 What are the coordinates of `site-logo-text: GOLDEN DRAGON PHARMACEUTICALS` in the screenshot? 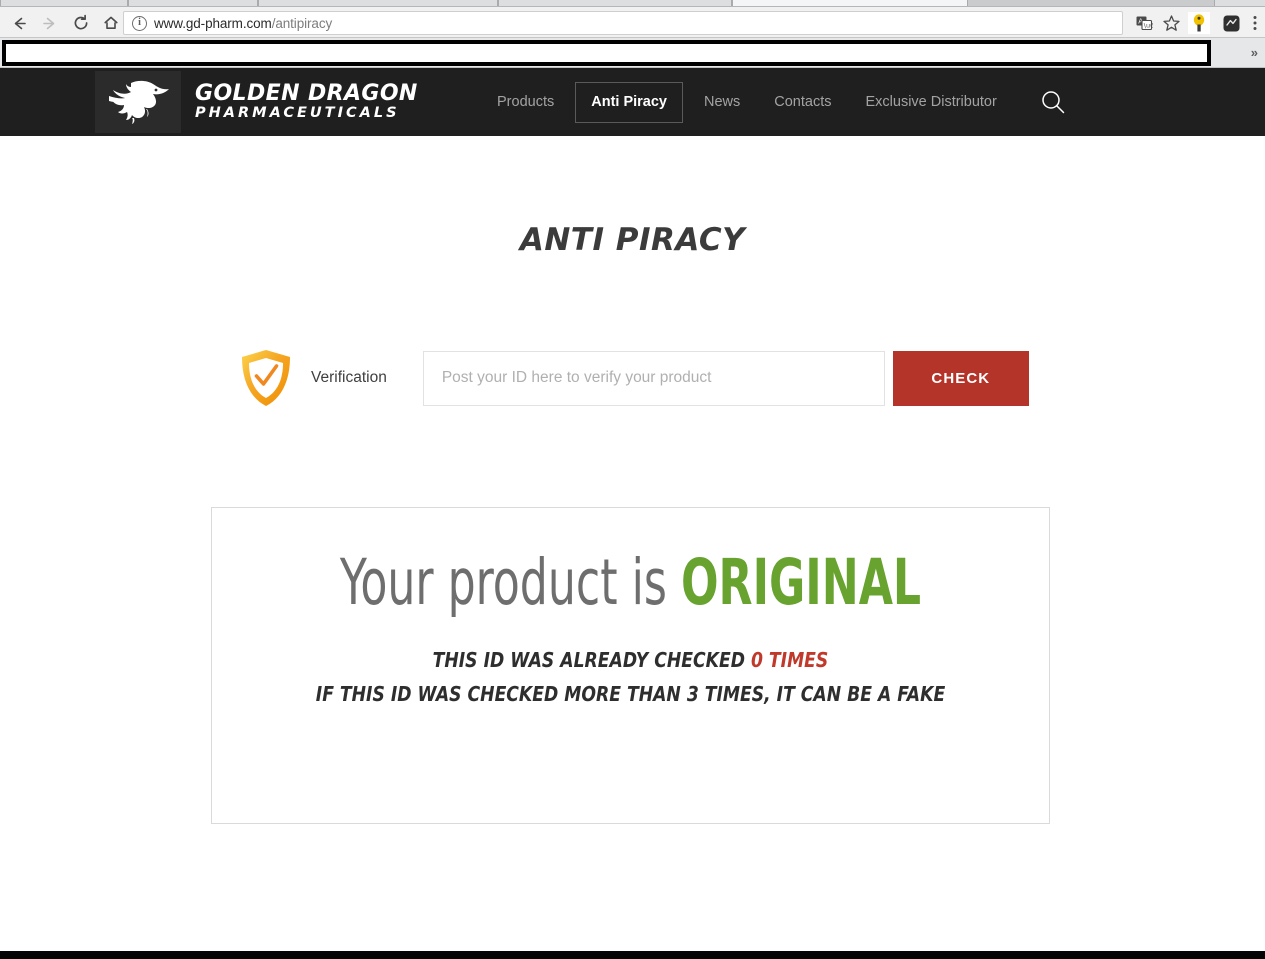 It's located at (306, 101).